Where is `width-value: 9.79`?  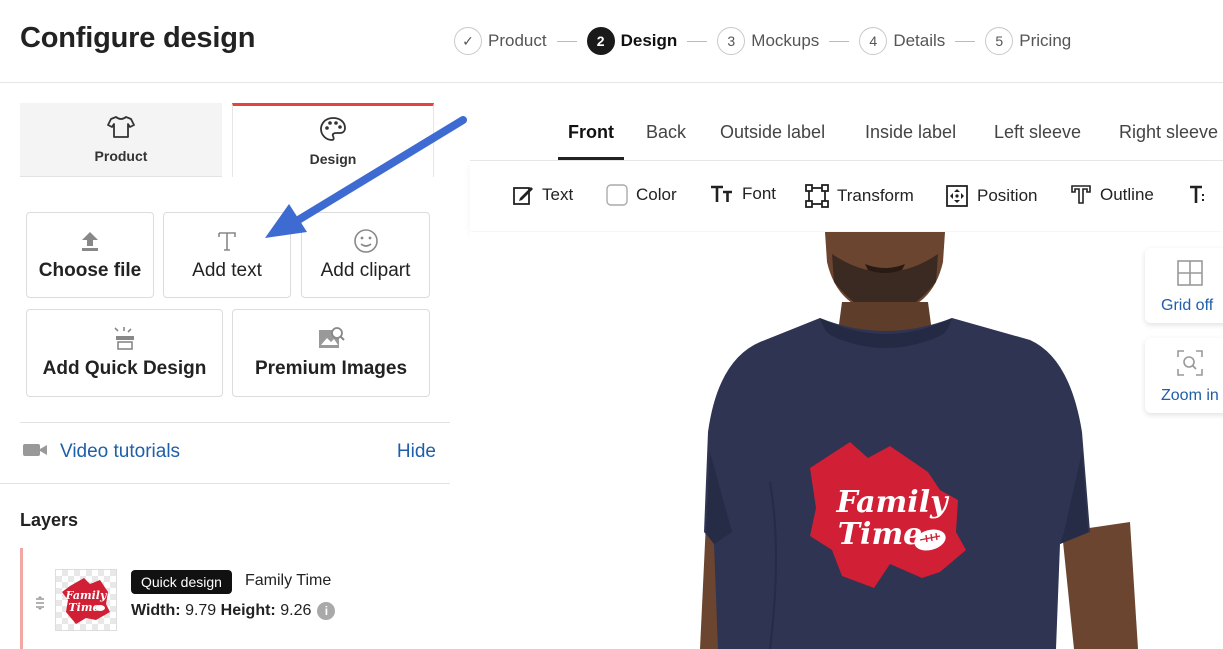
width-value: 9.79 is located at coordinates (201, 610).